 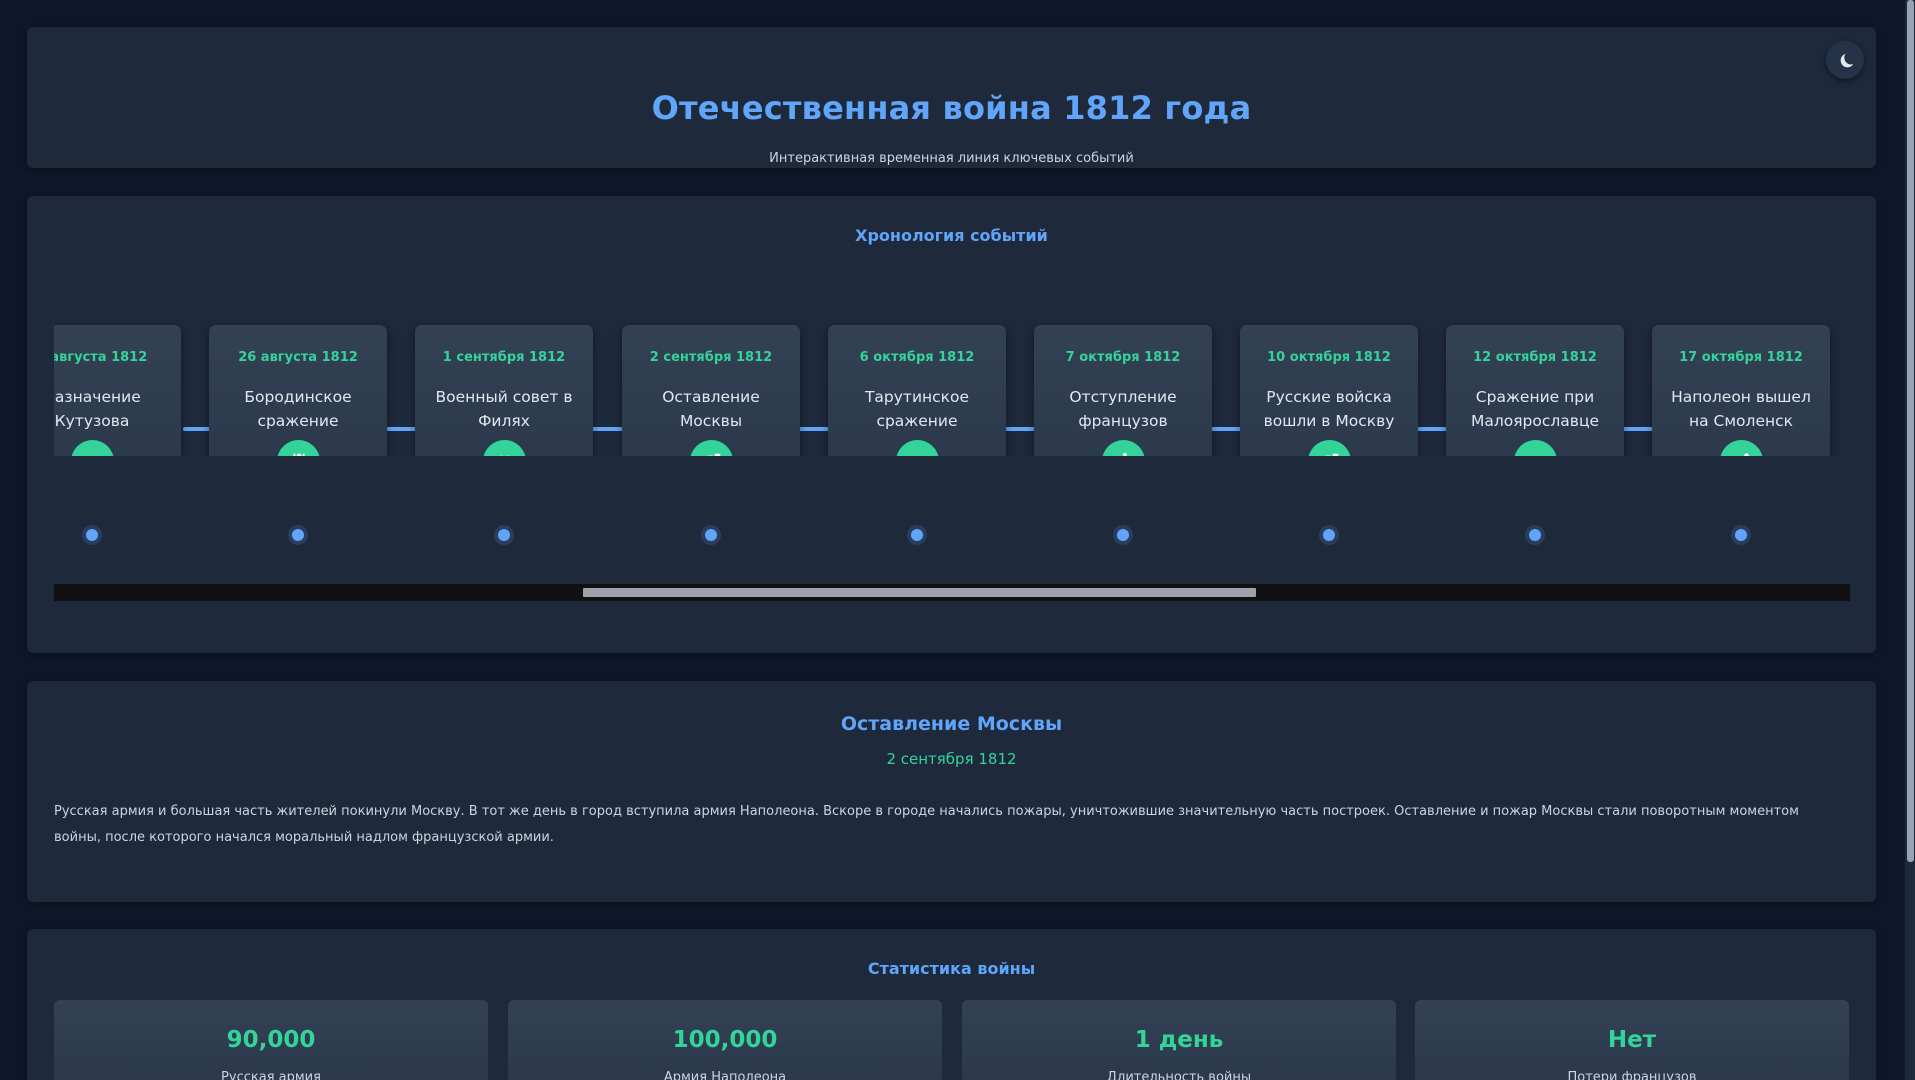 I want to click on event-title: Сражение при Малоярославце, so click(x=1535, y=409).